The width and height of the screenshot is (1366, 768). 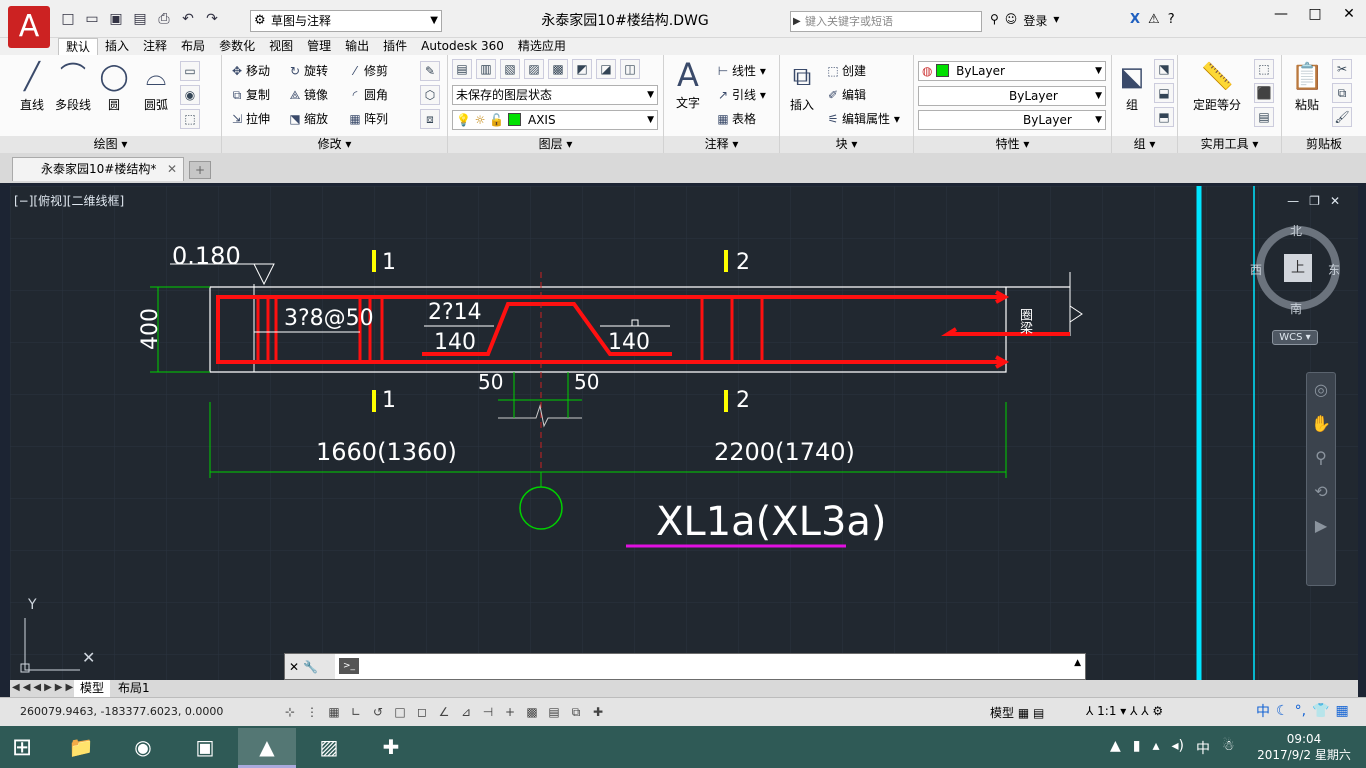 What do you see at coordinates (110, 144) in the screenshot?
I see `draw-panel-title: 绘图 ▾` at bounding box center [110, 144].